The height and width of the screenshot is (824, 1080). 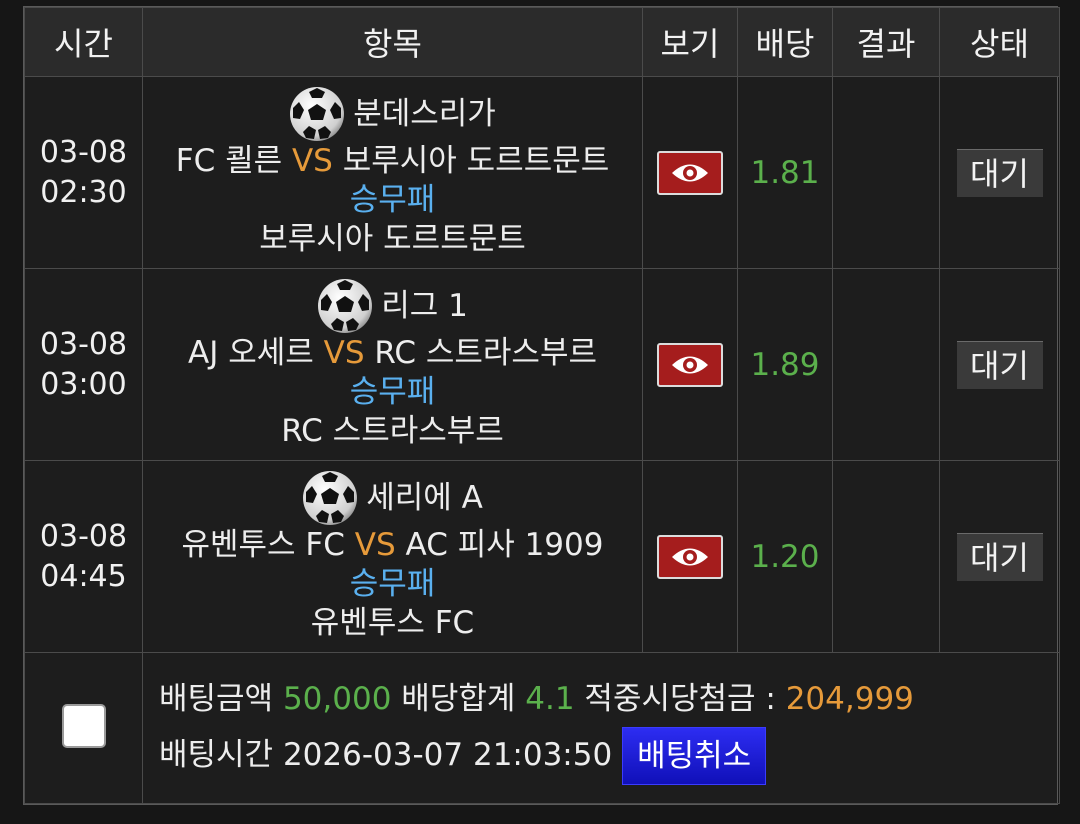 I want to click on bet-time: 02:30, so click(x=83, y=192).